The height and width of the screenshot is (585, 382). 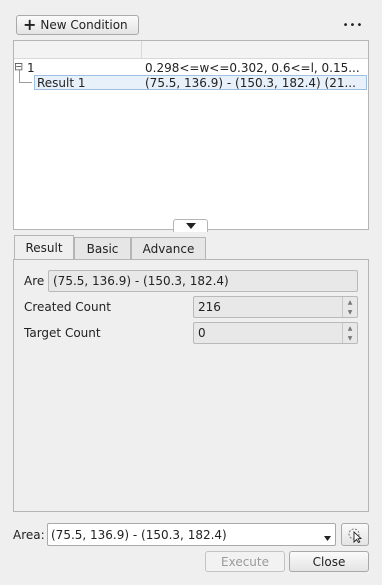 I want to click on footer-area-label: Area:, so click(x=29, y=535).